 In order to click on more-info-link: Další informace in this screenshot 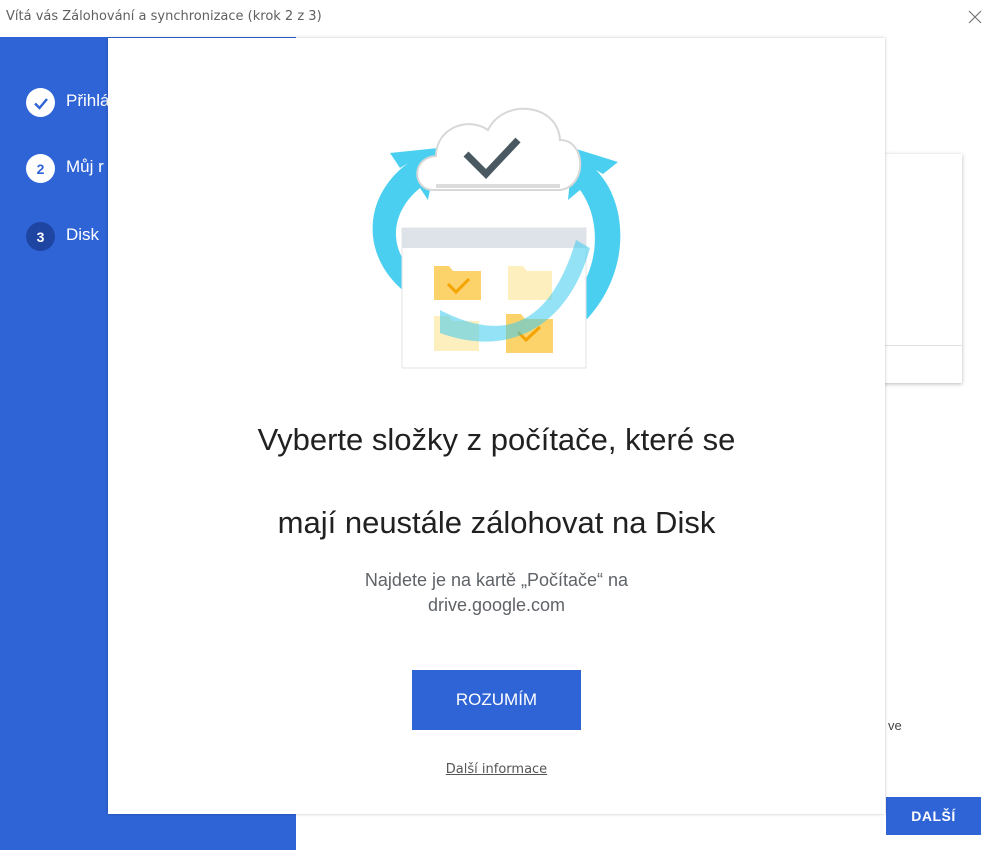, I will do `click(496, 769)`.